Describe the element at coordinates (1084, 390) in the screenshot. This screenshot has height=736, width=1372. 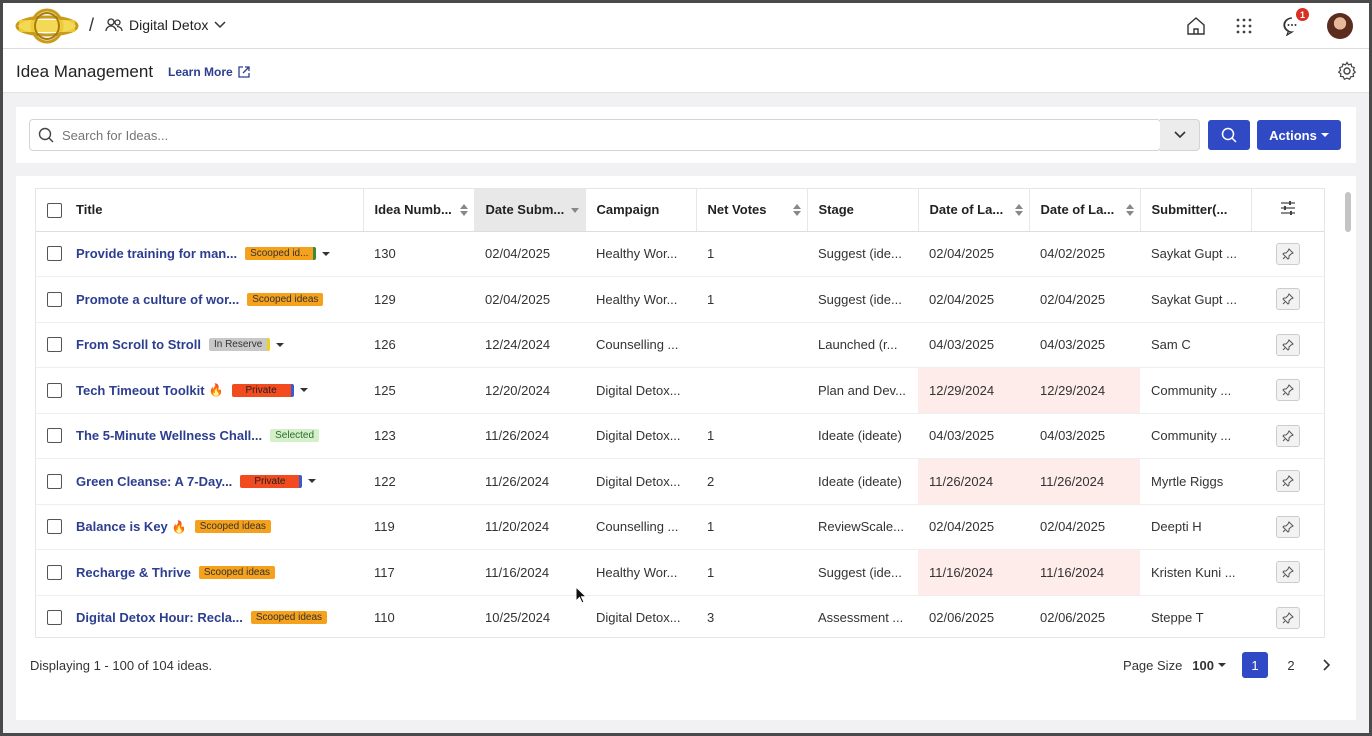
I see `date-last-2-cell: 12/29/2024` at that location.